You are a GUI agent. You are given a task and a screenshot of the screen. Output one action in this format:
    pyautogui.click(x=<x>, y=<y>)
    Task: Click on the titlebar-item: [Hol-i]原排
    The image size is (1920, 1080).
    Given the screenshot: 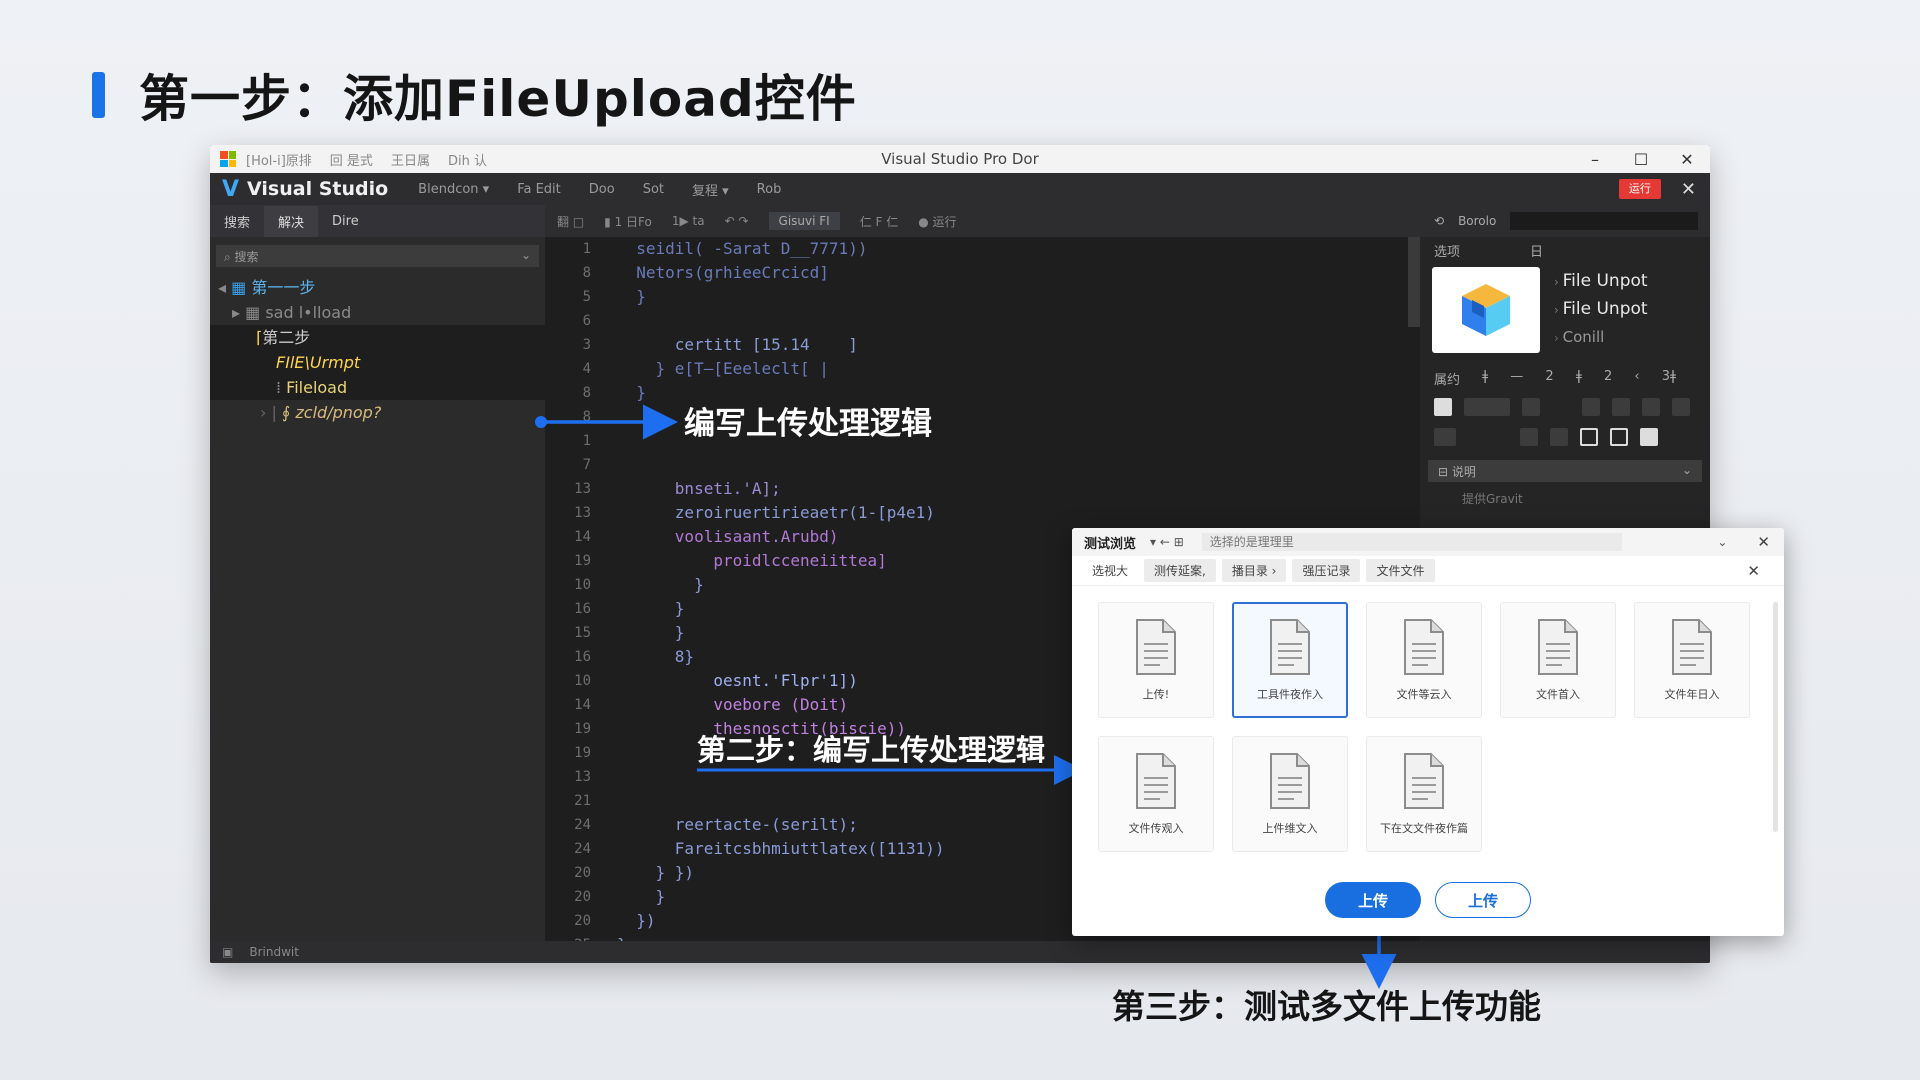 What is the action you would take?
    pyautogui.click(x=279, y=159)
    